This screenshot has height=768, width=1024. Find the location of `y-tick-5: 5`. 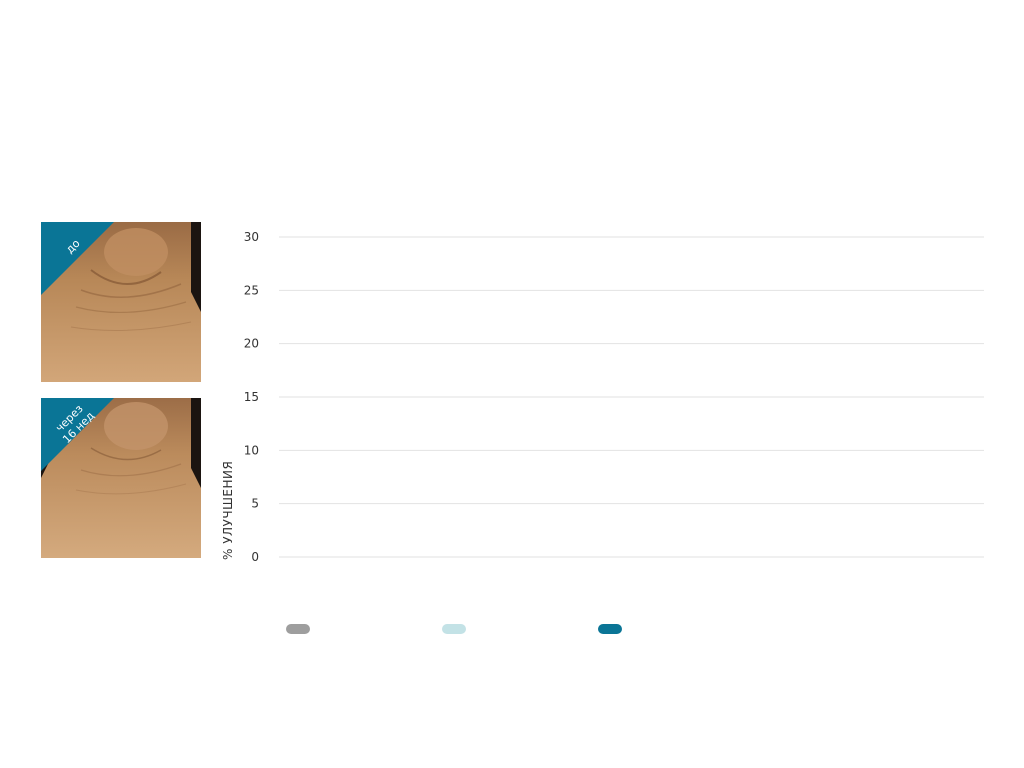

y-tick-5: 5 is located at coordinates (255, 504).